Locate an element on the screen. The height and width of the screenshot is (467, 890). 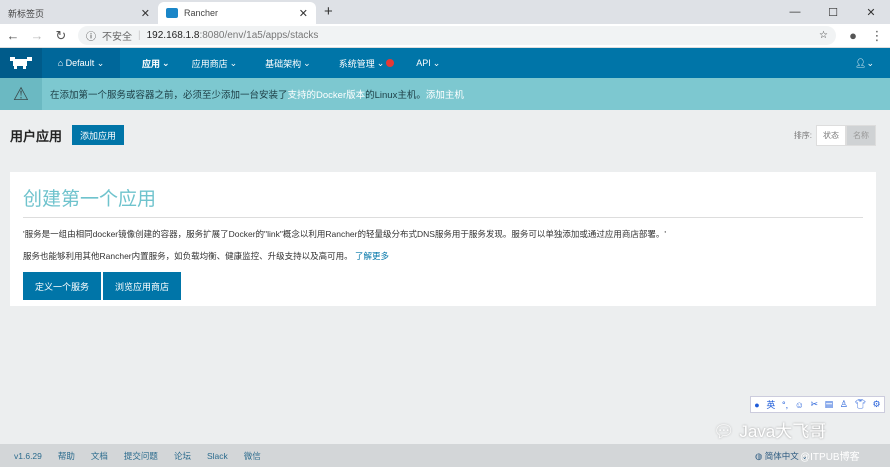
tab-label: Rancher is located at coordinates (201, 13).